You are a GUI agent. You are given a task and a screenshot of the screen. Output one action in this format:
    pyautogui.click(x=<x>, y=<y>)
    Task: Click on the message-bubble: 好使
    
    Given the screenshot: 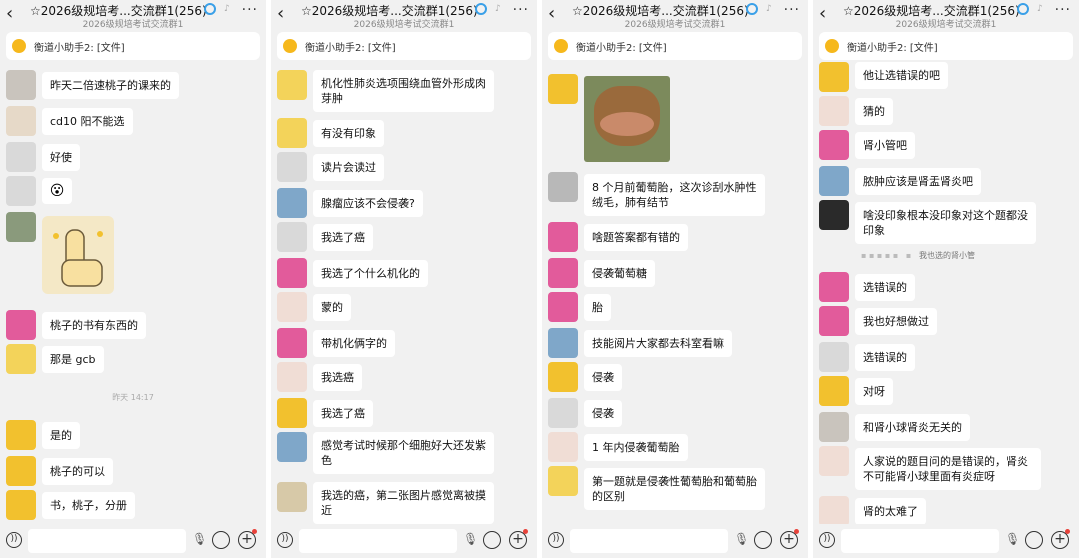 What is the action you would take?
    pyautogui.click(x=61, y=157)
    